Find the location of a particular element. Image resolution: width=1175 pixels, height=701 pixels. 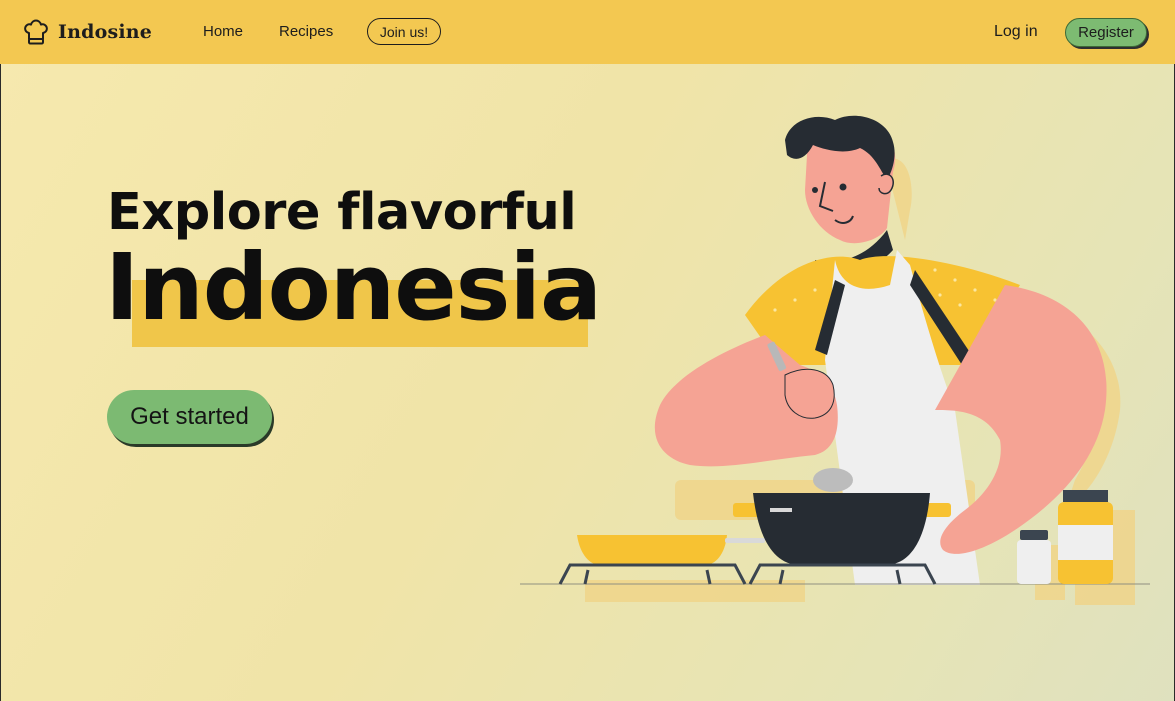

chef-head is located at coordinates (840, 196).